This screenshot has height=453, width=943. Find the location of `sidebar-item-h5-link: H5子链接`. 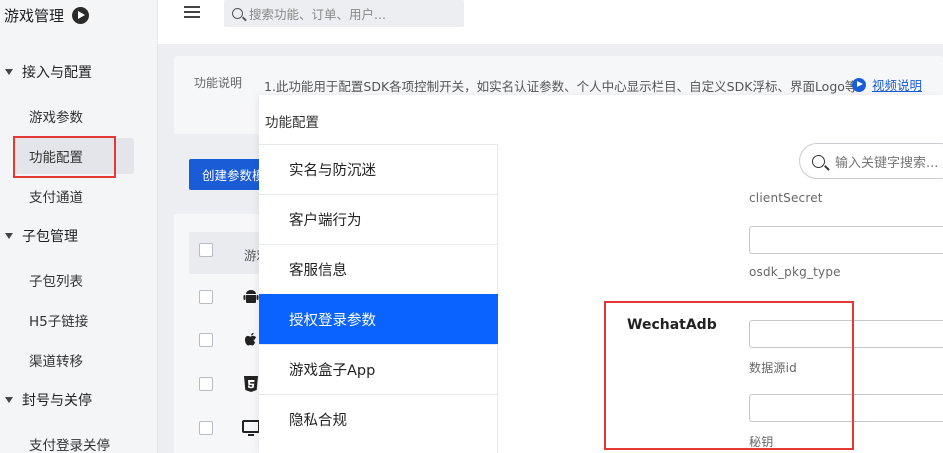

sidebar-item-h5-link: H5子链接 is located at coordinates (58, 320).